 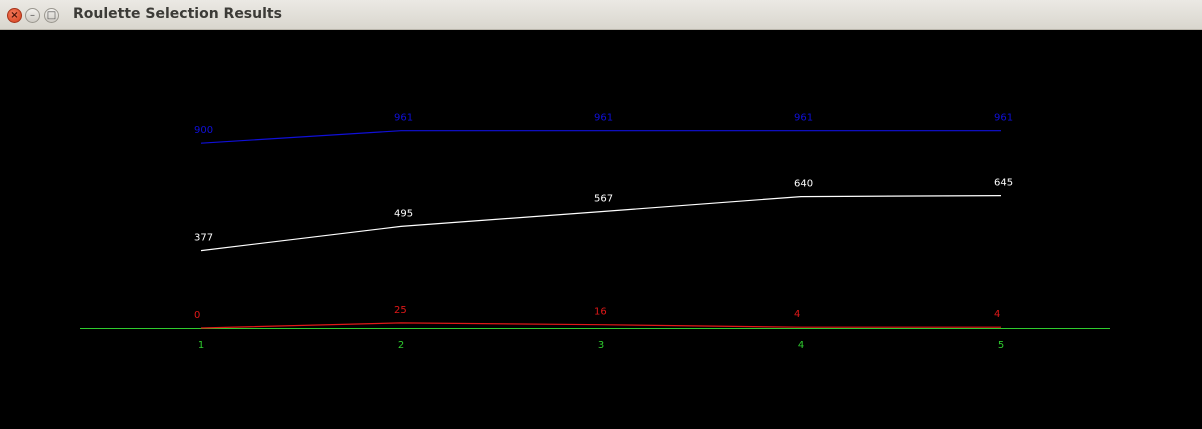 I want to click on series-1-data-label: 900, so click(x=203, y=130).